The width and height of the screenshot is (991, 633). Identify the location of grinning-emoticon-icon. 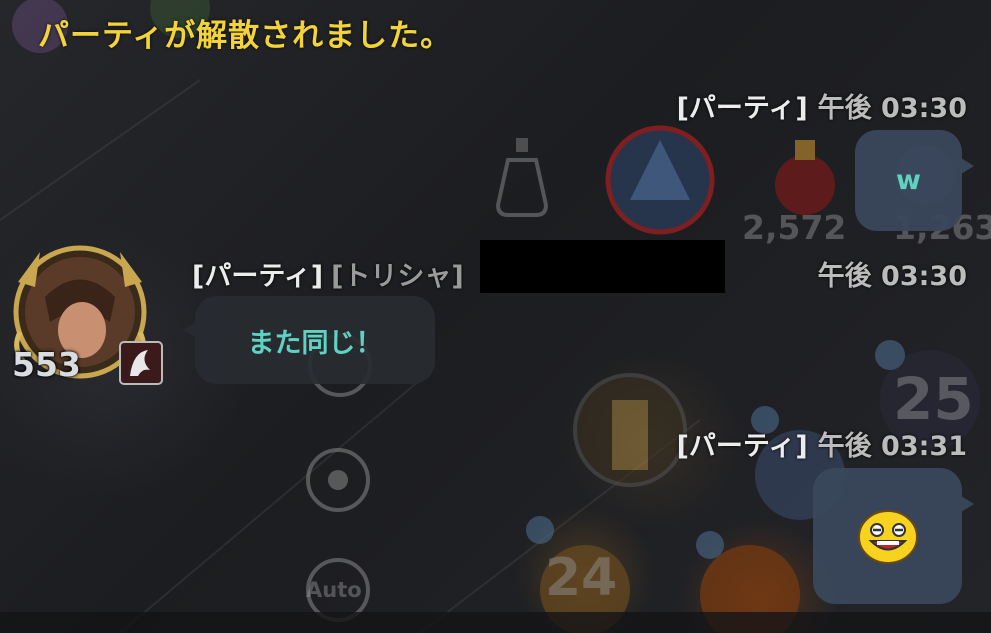
(887, 537).